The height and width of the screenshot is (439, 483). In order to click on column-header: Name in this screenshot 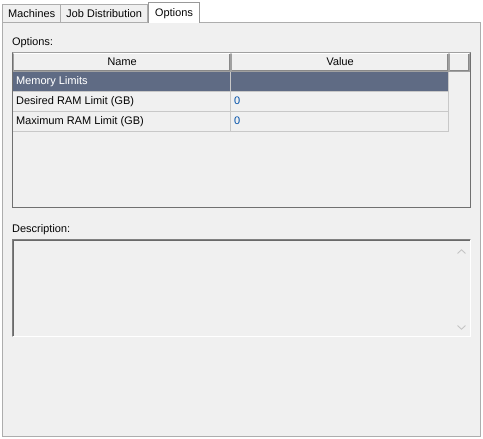, I will do `click(122, 62)`.